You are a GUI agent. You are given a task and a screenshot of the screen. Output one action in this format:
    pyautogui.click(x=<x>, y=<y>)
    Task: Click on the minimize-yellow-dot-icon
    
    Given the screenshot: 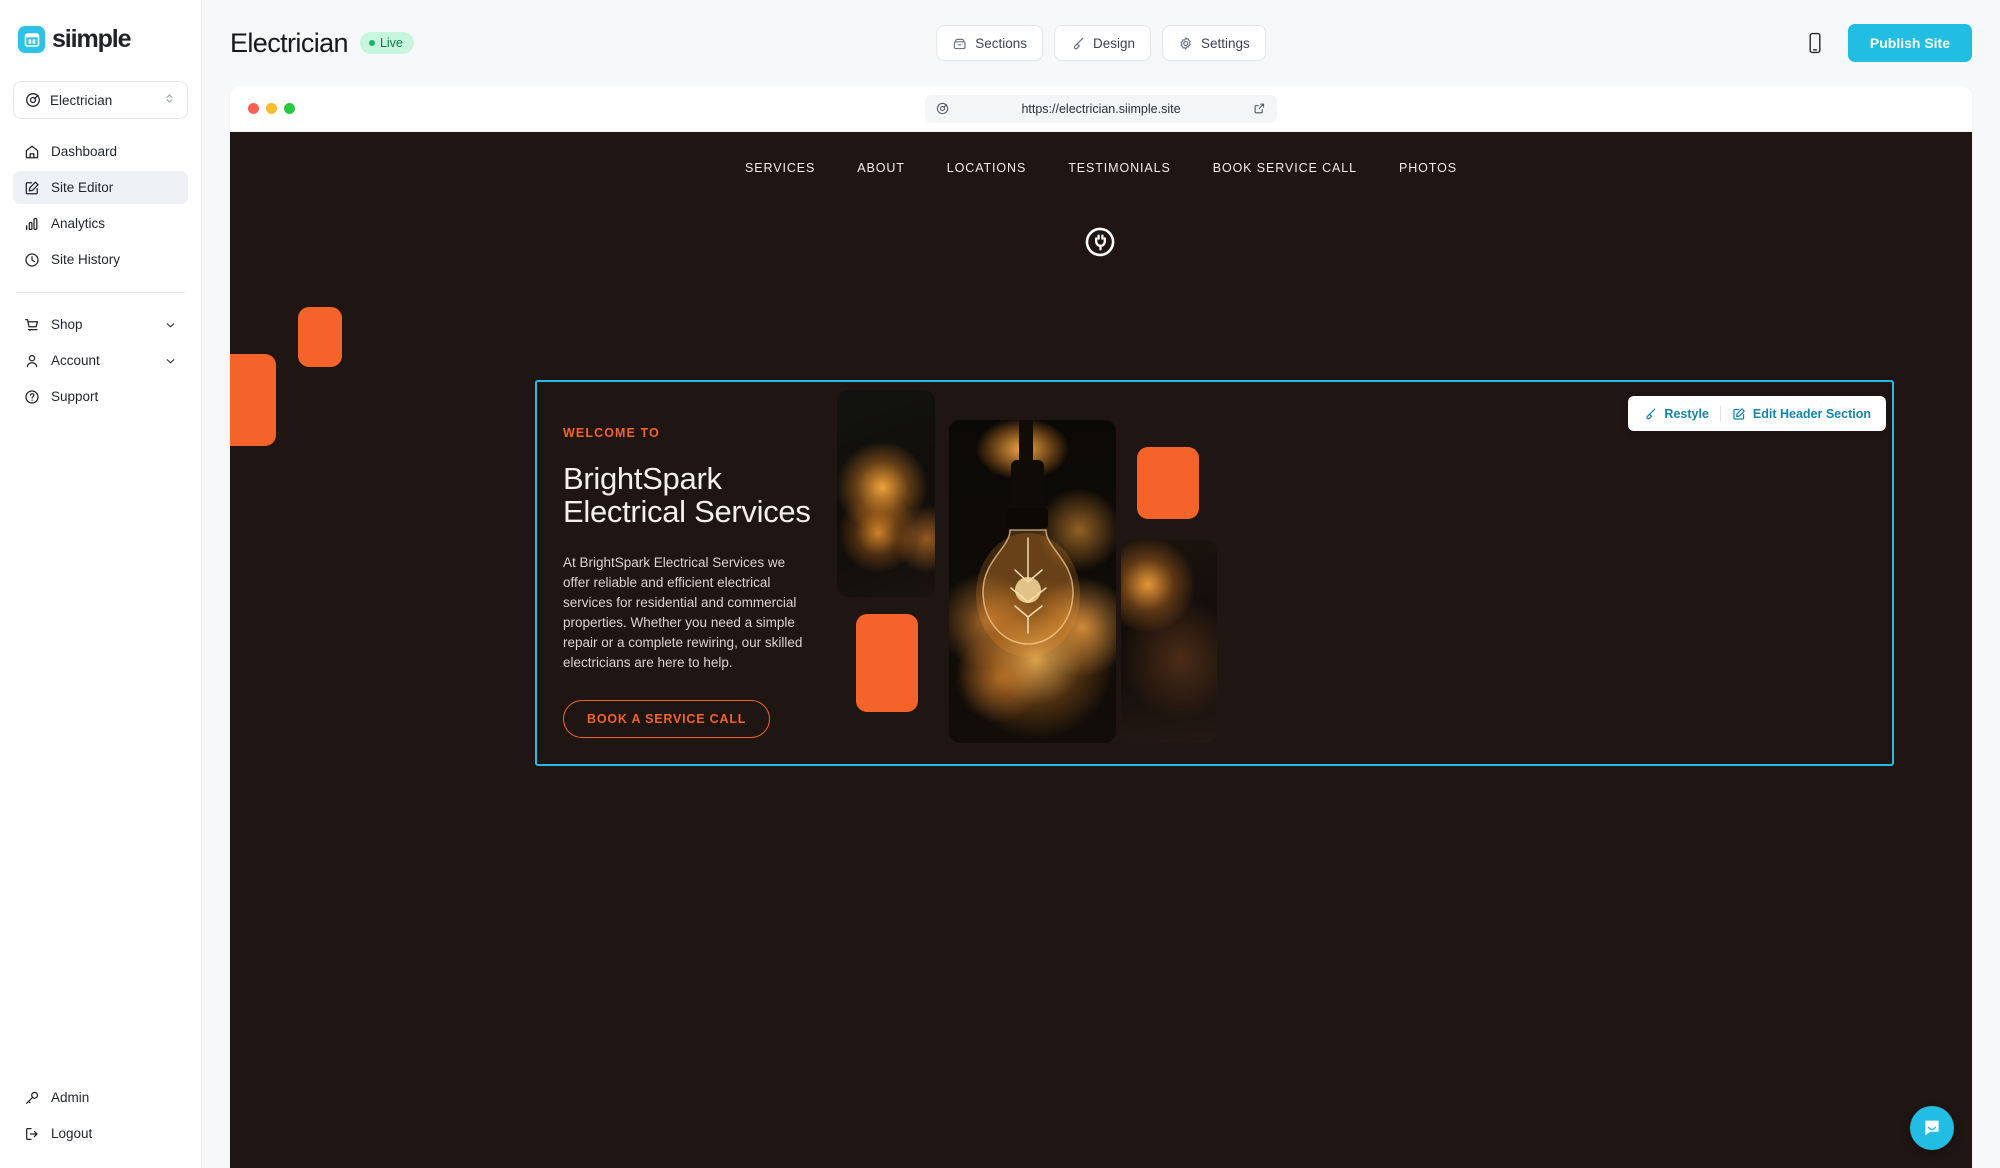 What is the action you would take?
    pyautogui.click(x=271, y=108)
    